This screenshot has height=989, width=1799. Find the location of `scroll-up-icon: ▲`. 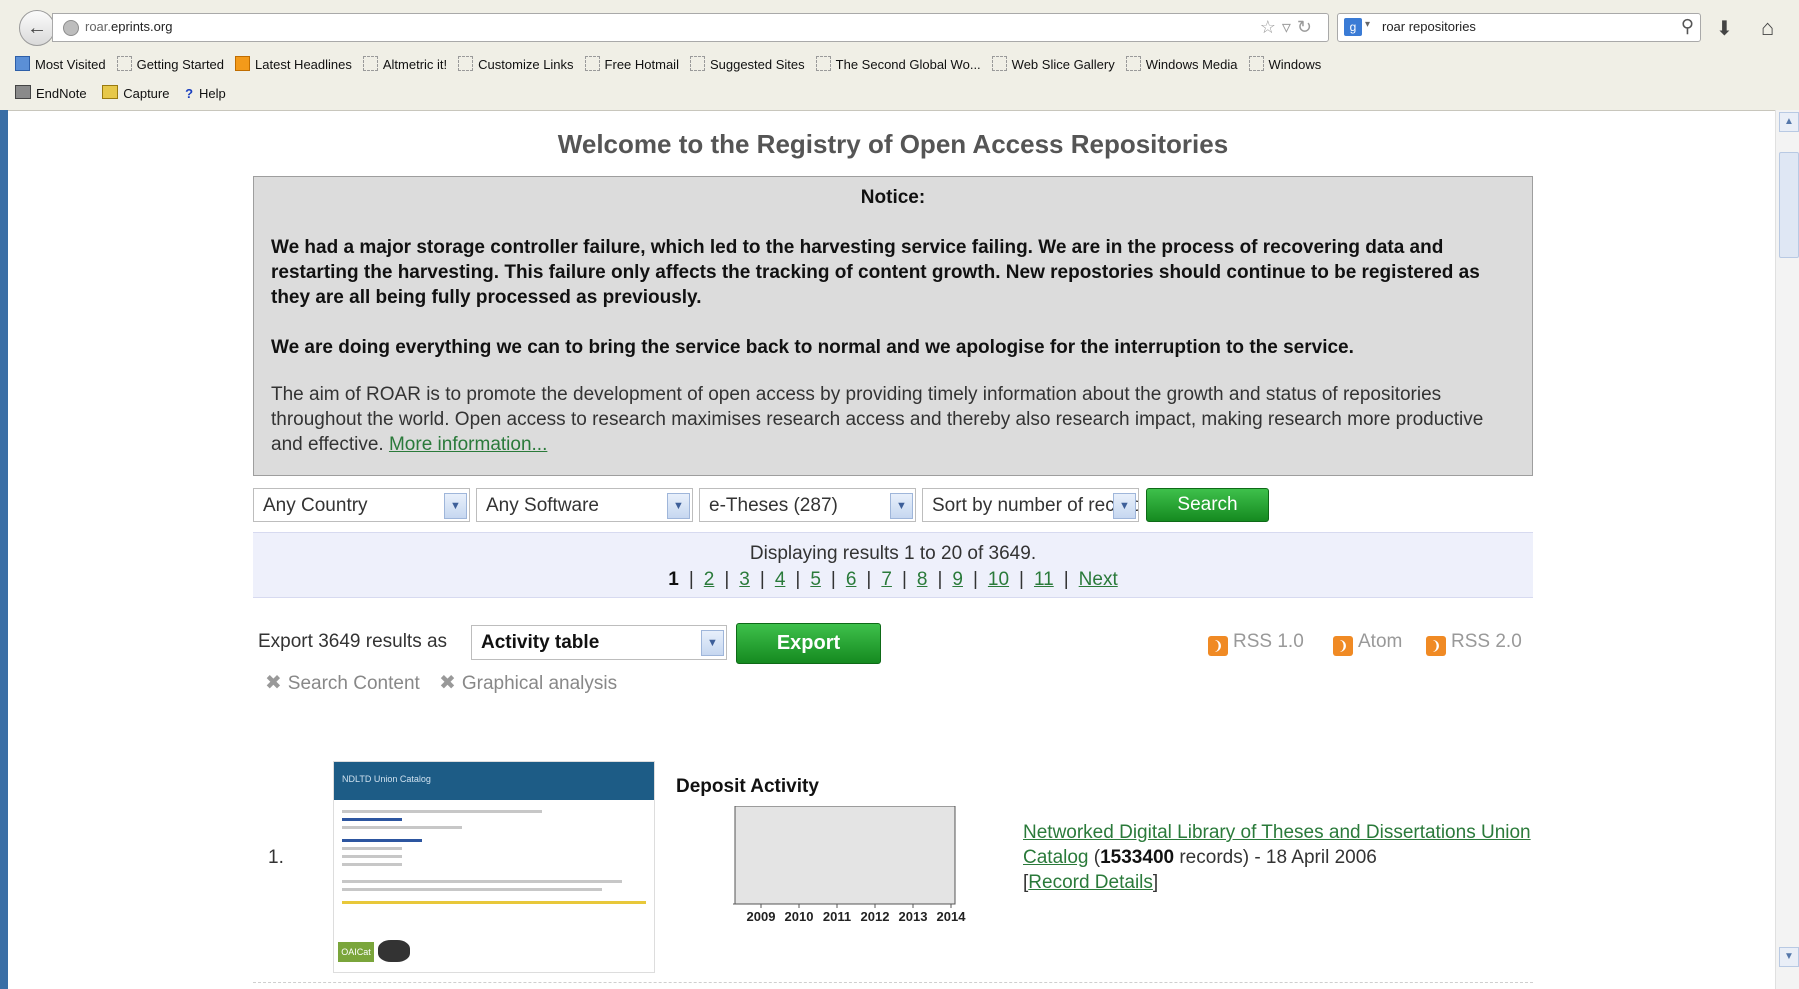

scroll-up-icon: ▲ is located at coordinates (1789, 122).